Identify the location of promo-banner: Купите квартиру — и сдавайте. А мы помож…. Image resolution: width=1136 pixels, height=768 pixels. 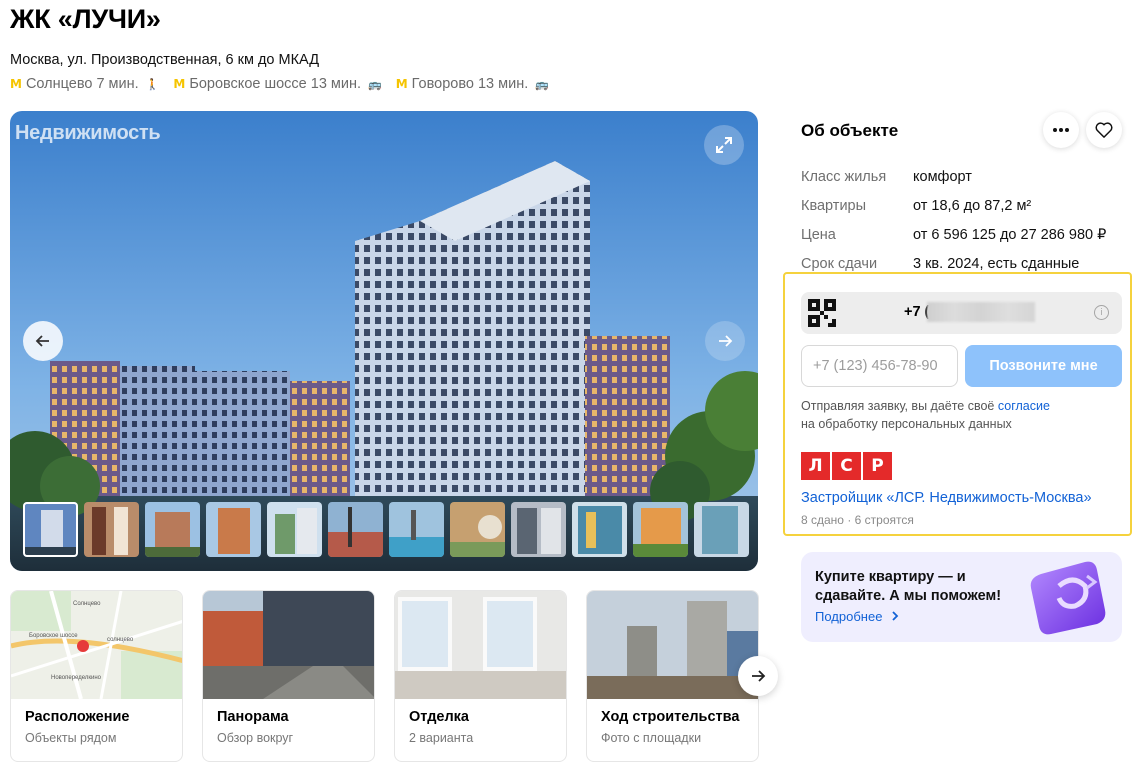
(961, 597).